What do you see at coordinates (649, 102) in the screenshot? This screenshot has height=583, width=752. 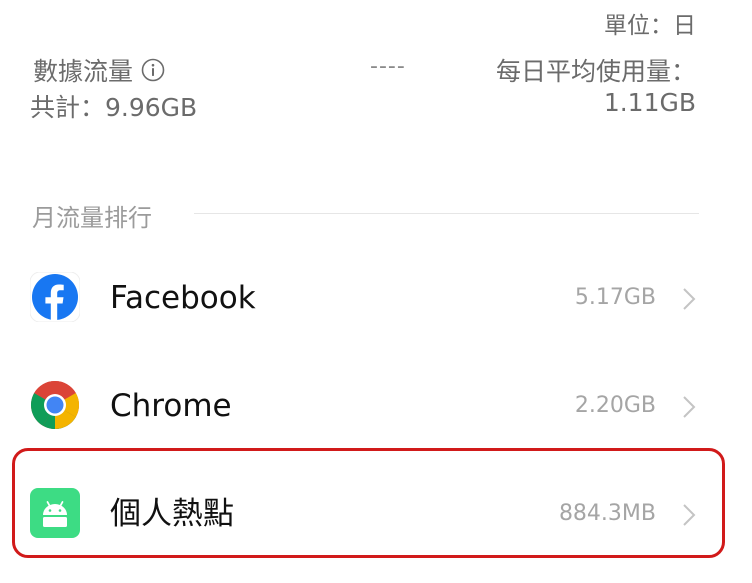 I see `daily-average-value: 1.11GB` at bounding box center [649, 102].